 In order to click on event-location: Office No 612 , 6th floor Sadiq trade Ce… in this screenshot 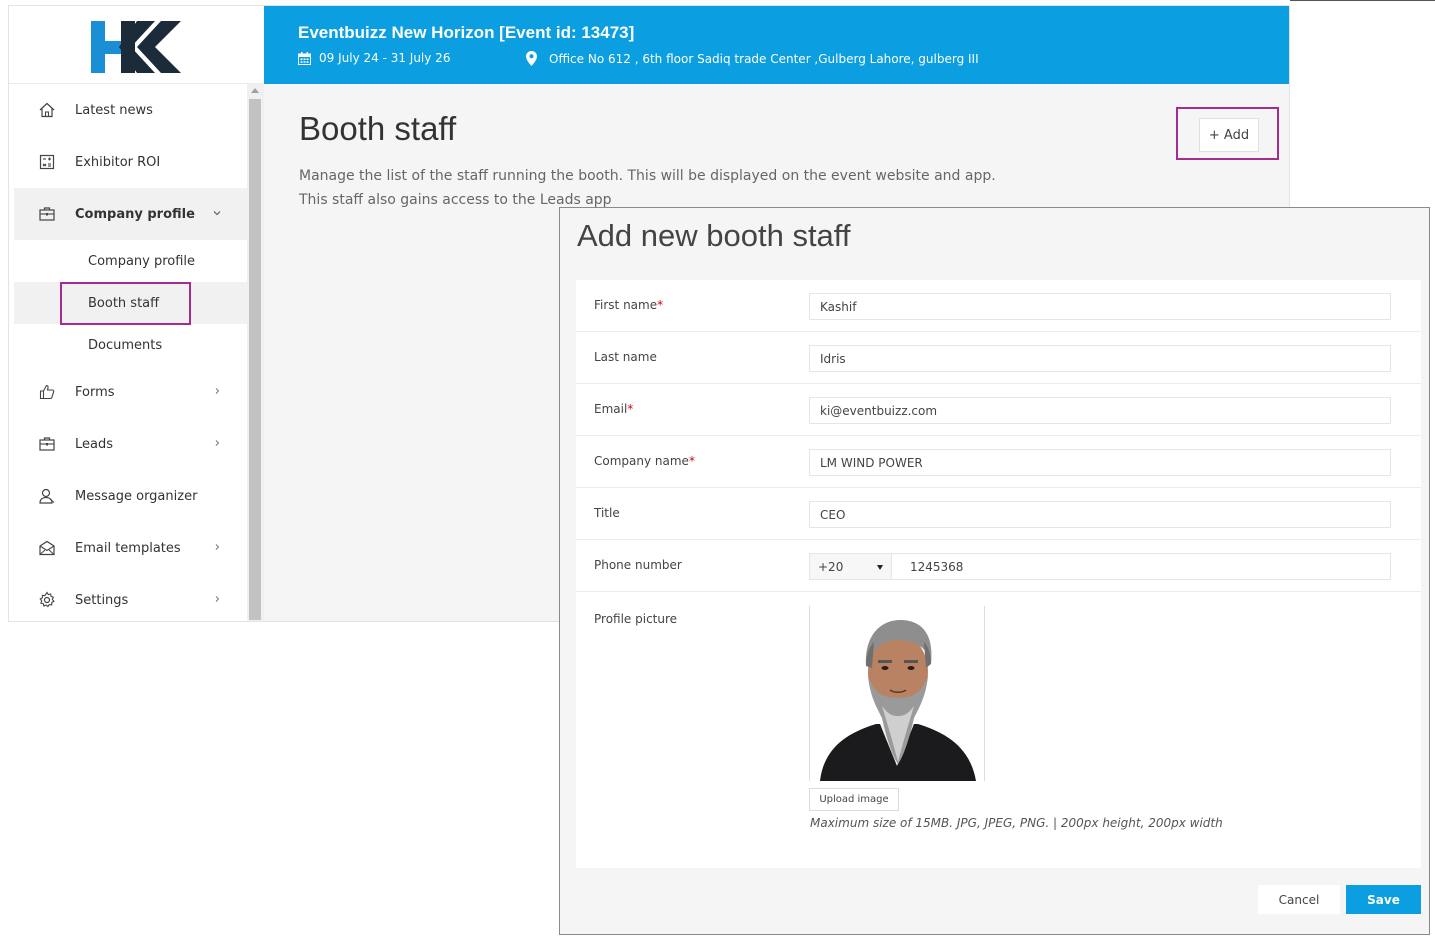, I will do `click(752, 58)`.